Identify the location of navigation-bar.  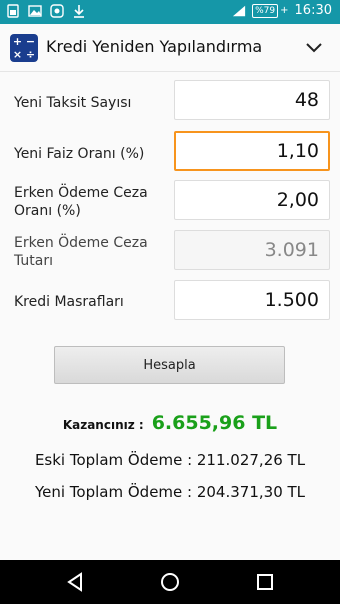
(170, 582).